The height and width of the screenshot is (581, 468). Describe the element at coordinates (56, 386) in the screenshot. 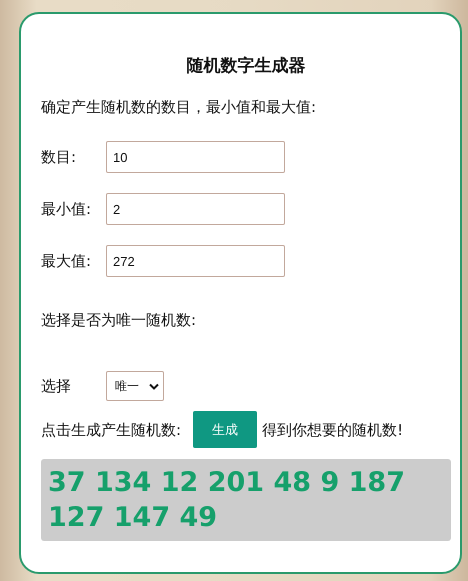

I see `field-label: 选择` at that location.